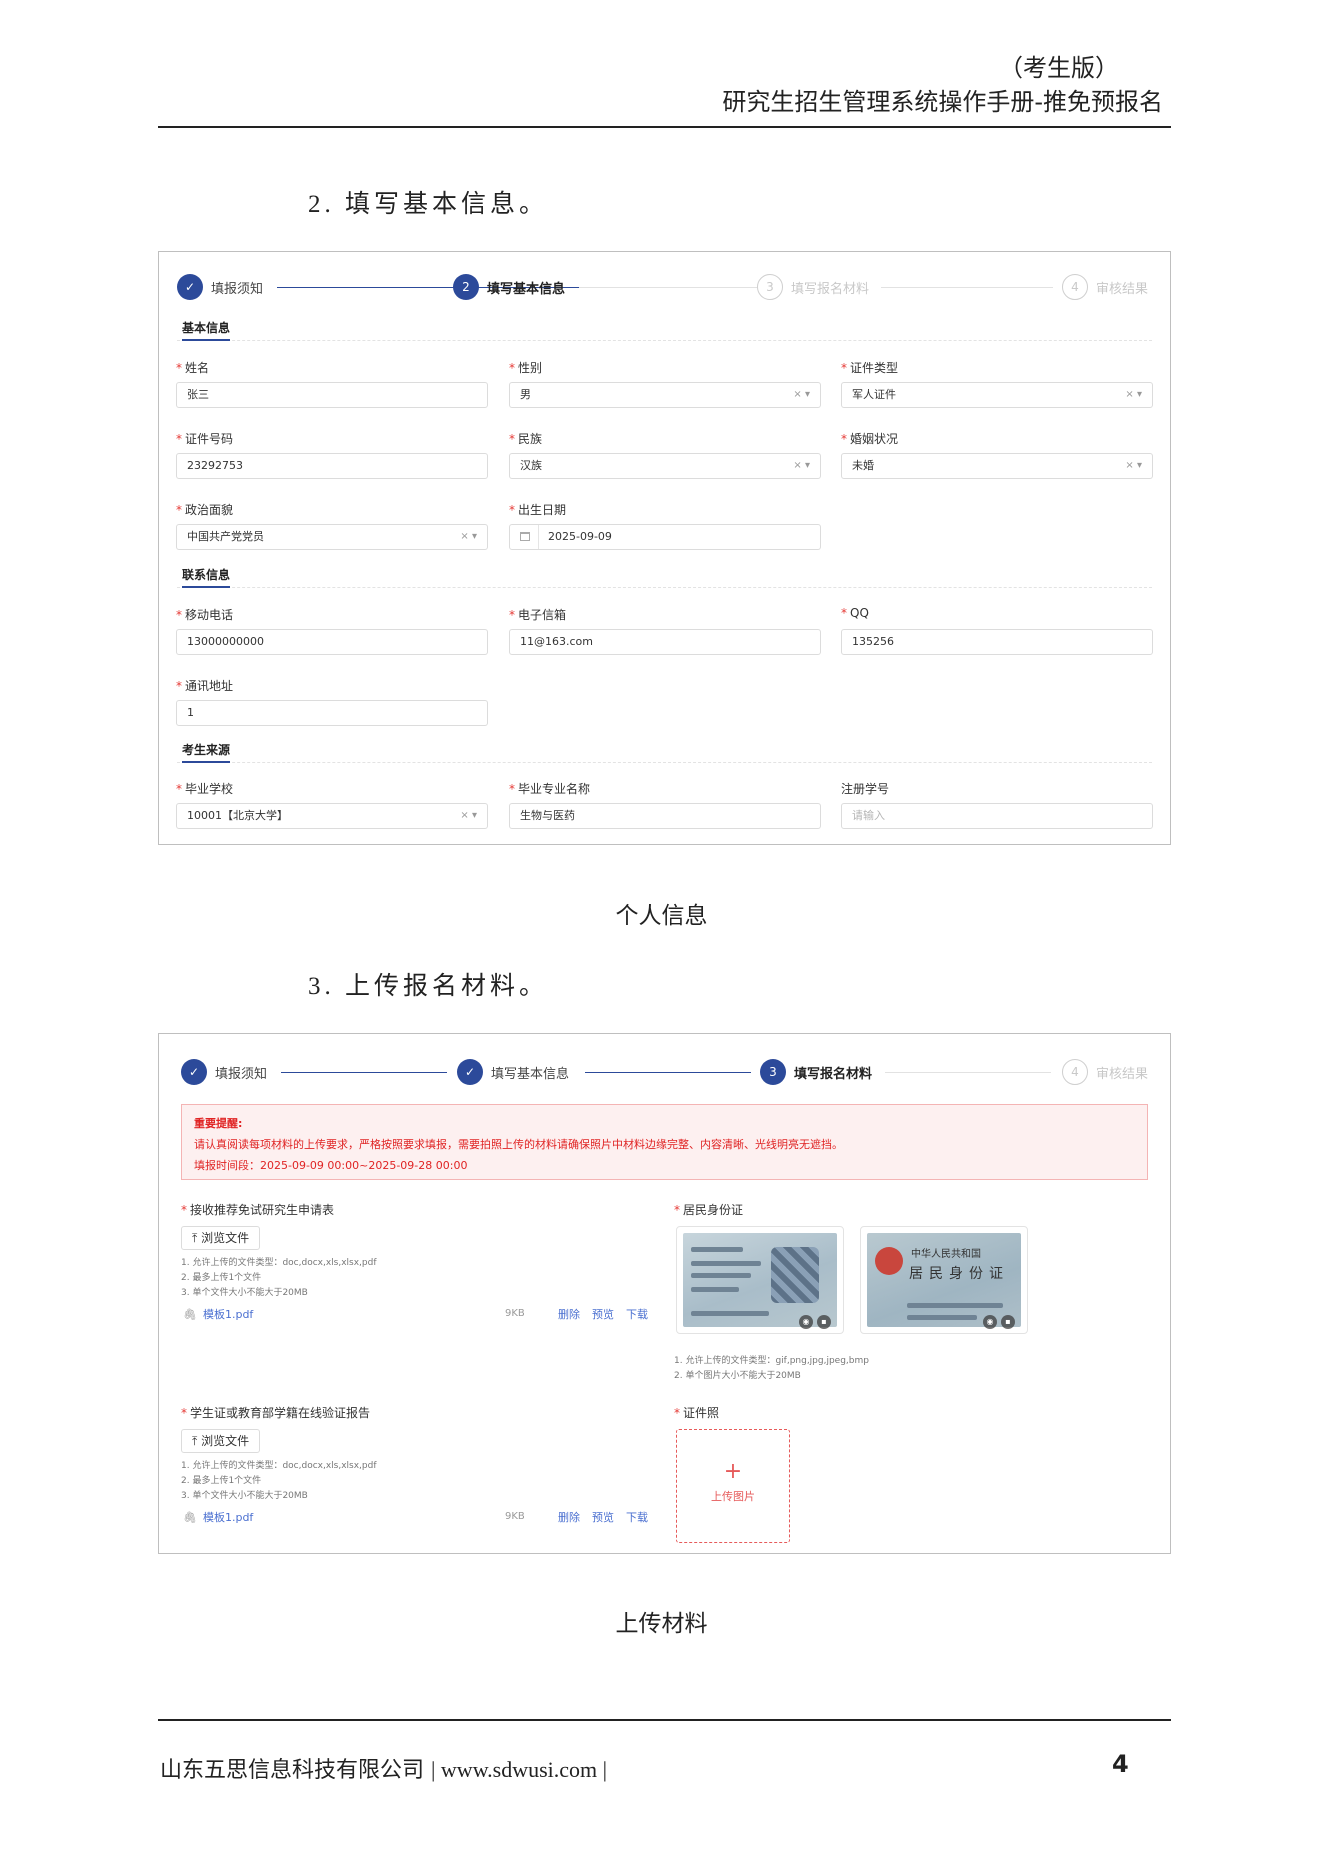  Describe the element at coordinates (664, 576) in the screenshot. I see `section-contact: 联系信息` at that location.